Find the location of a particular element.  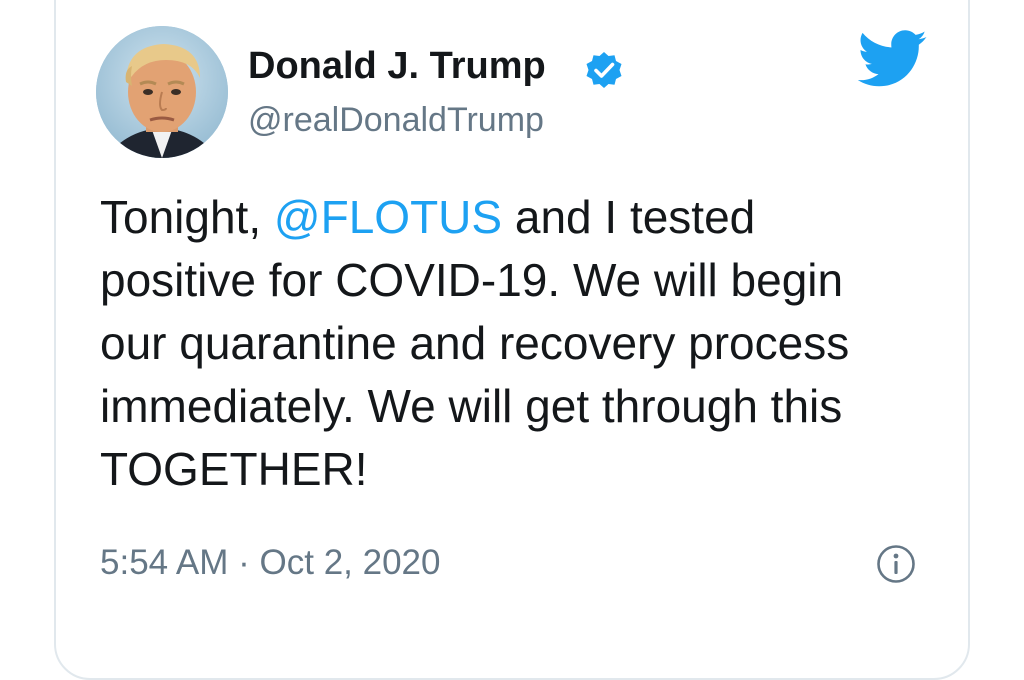

tweet-time: 5:54 AM is located at coordinates (164, 562).